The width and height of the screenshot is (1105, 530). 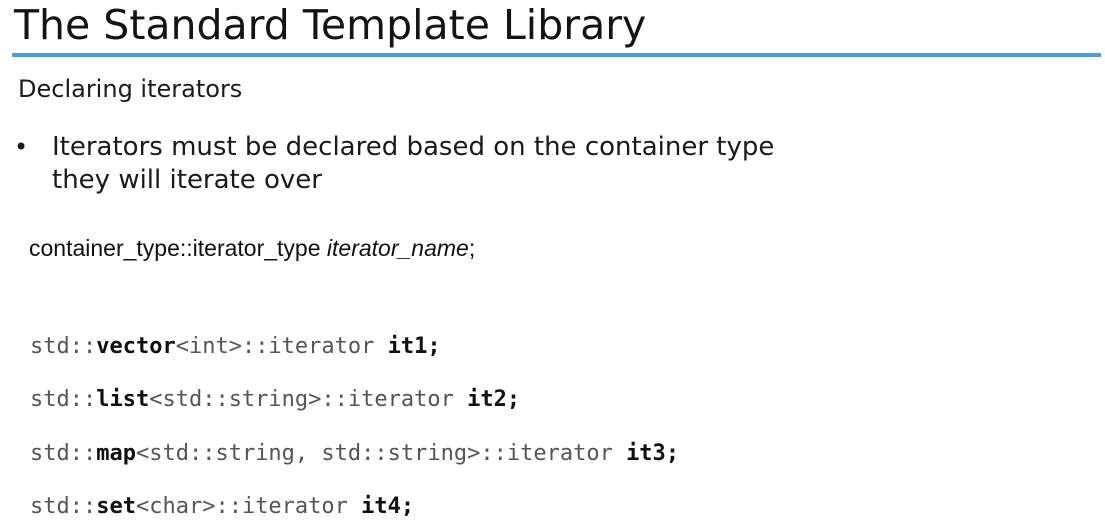 I want to click on code-identifier: it1, so click(x=407, y=346).